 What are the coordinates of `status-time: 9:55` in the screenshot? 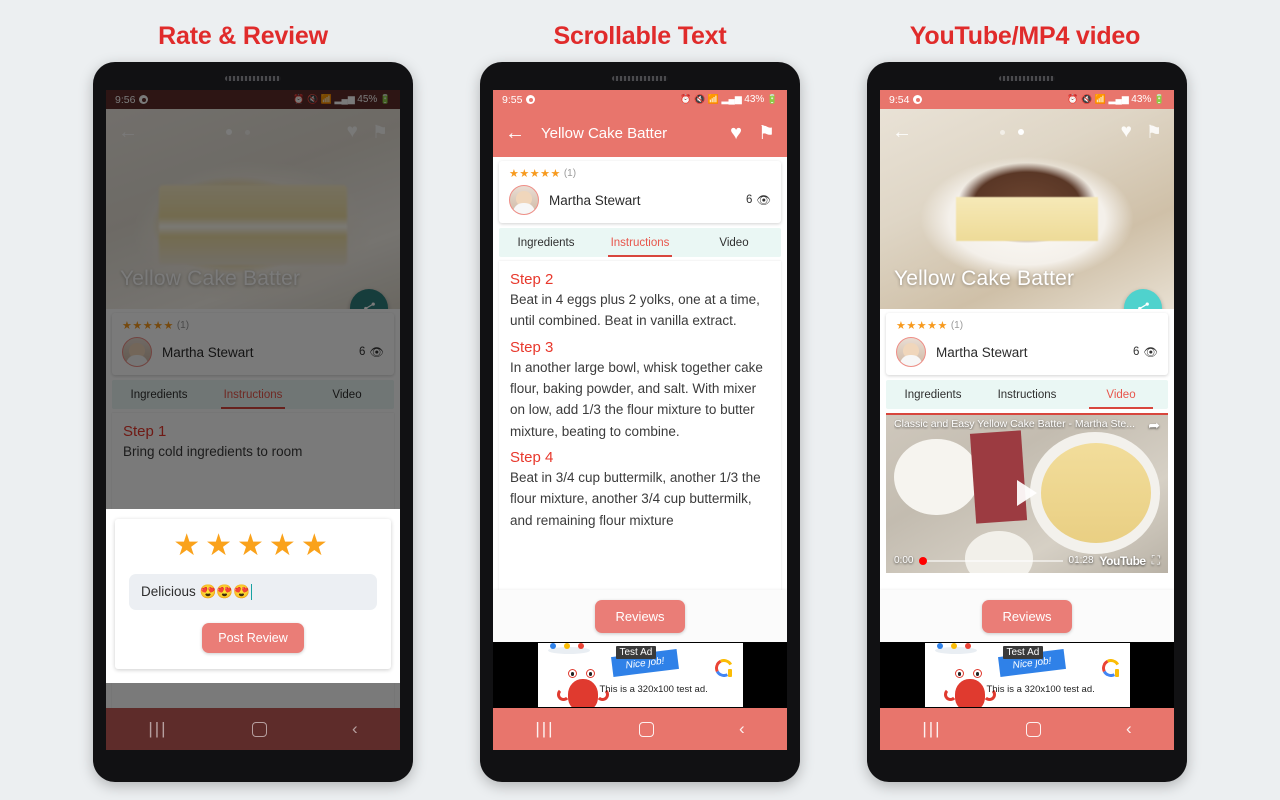 It's located at (512, 99).